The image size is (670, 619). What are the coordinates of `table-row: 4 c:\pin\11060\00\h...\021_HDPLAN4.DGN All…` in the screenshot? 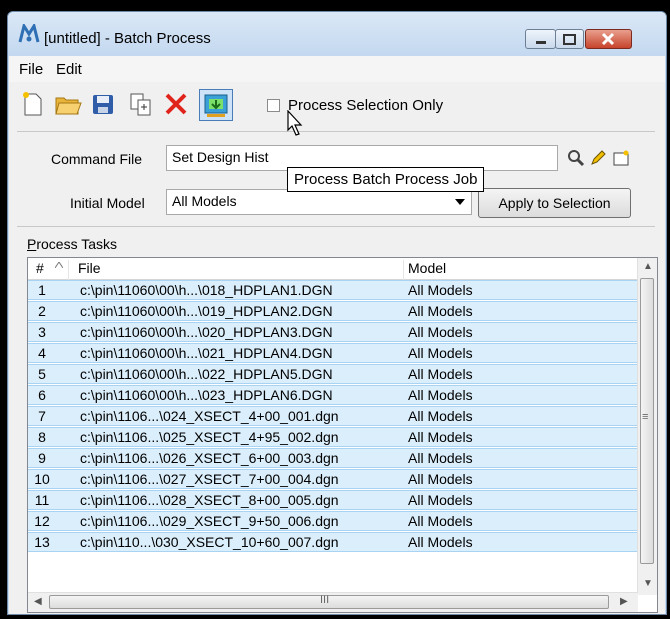 It's located at (333, 353).